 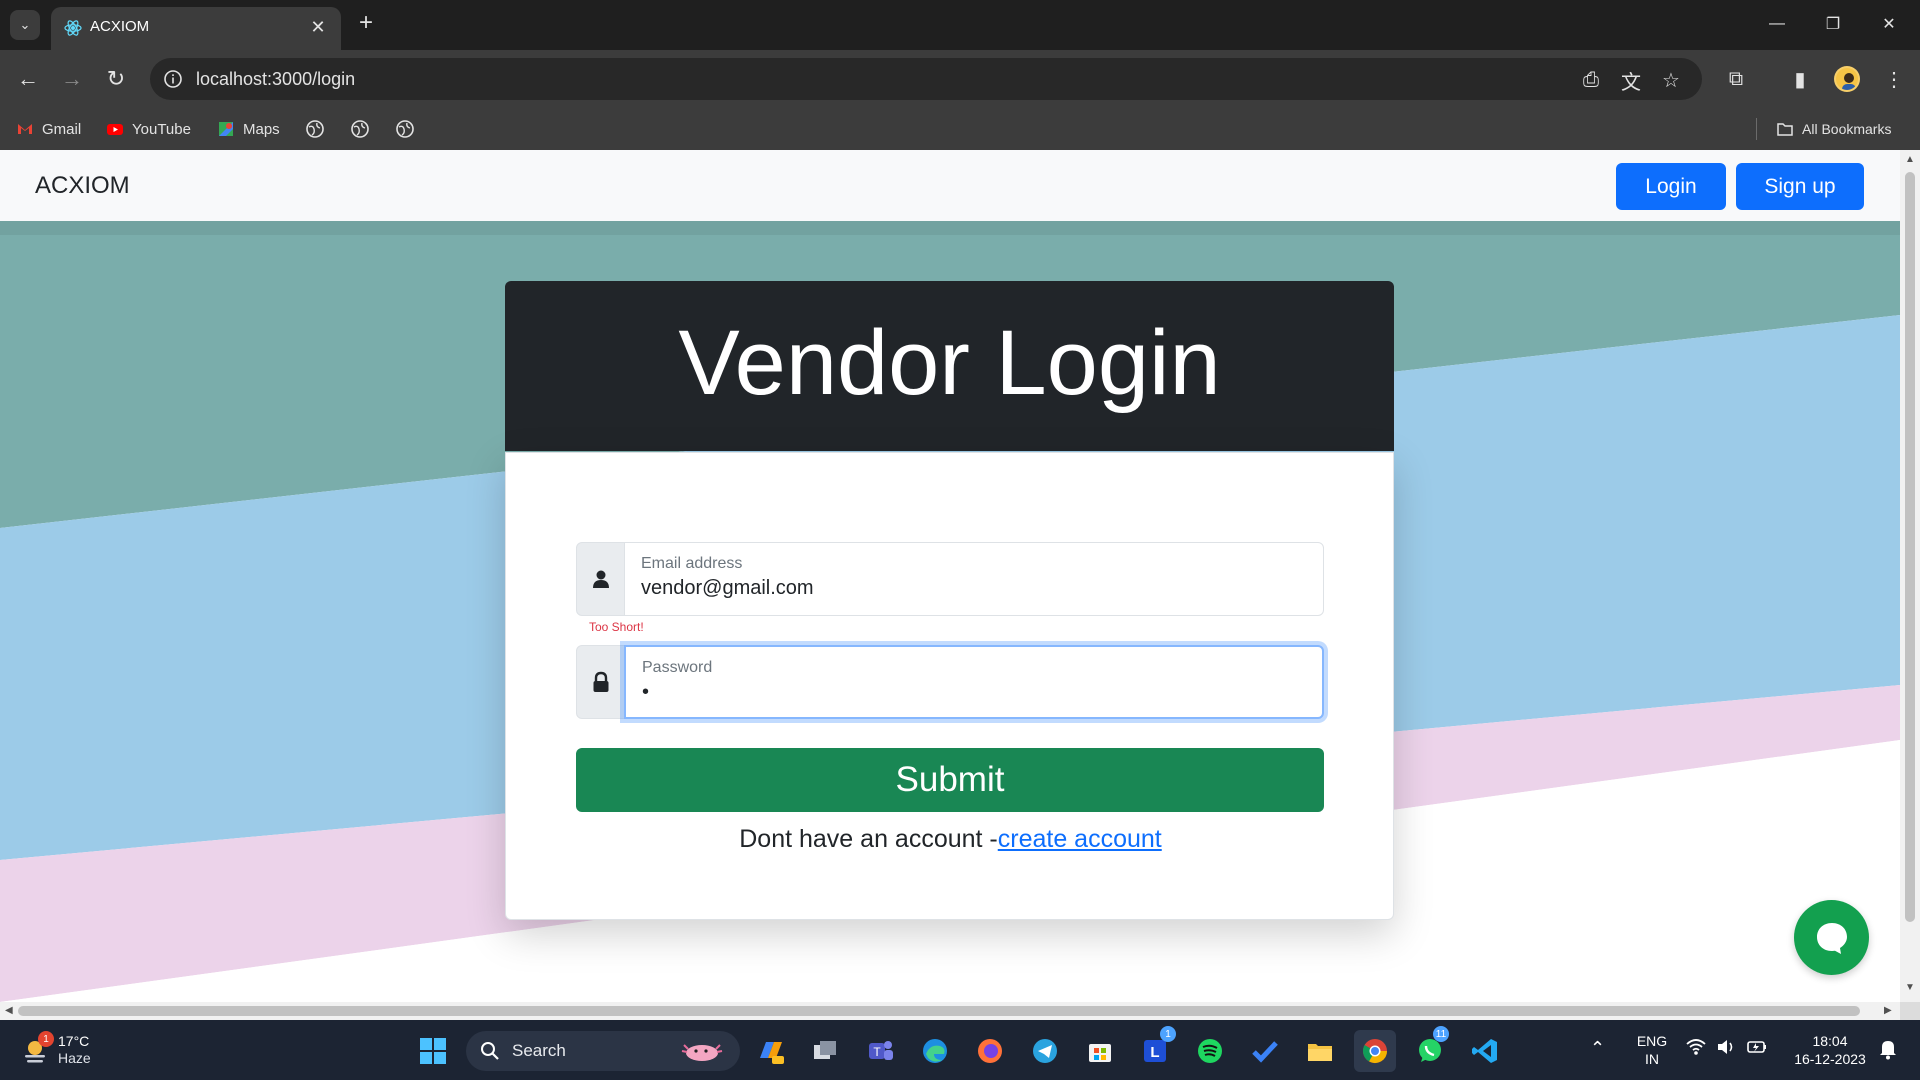 What do you see at coordinates (1652, 1059) in the screenshot?
I see `language-line-2: IN` at bounding box center [1652, 1059].